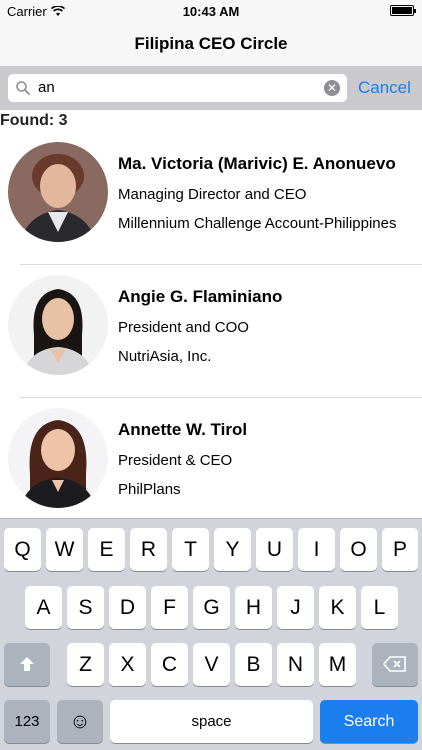 This screenshot has height=750, width=422. I want to click on key-x: X, so click(127, 664).